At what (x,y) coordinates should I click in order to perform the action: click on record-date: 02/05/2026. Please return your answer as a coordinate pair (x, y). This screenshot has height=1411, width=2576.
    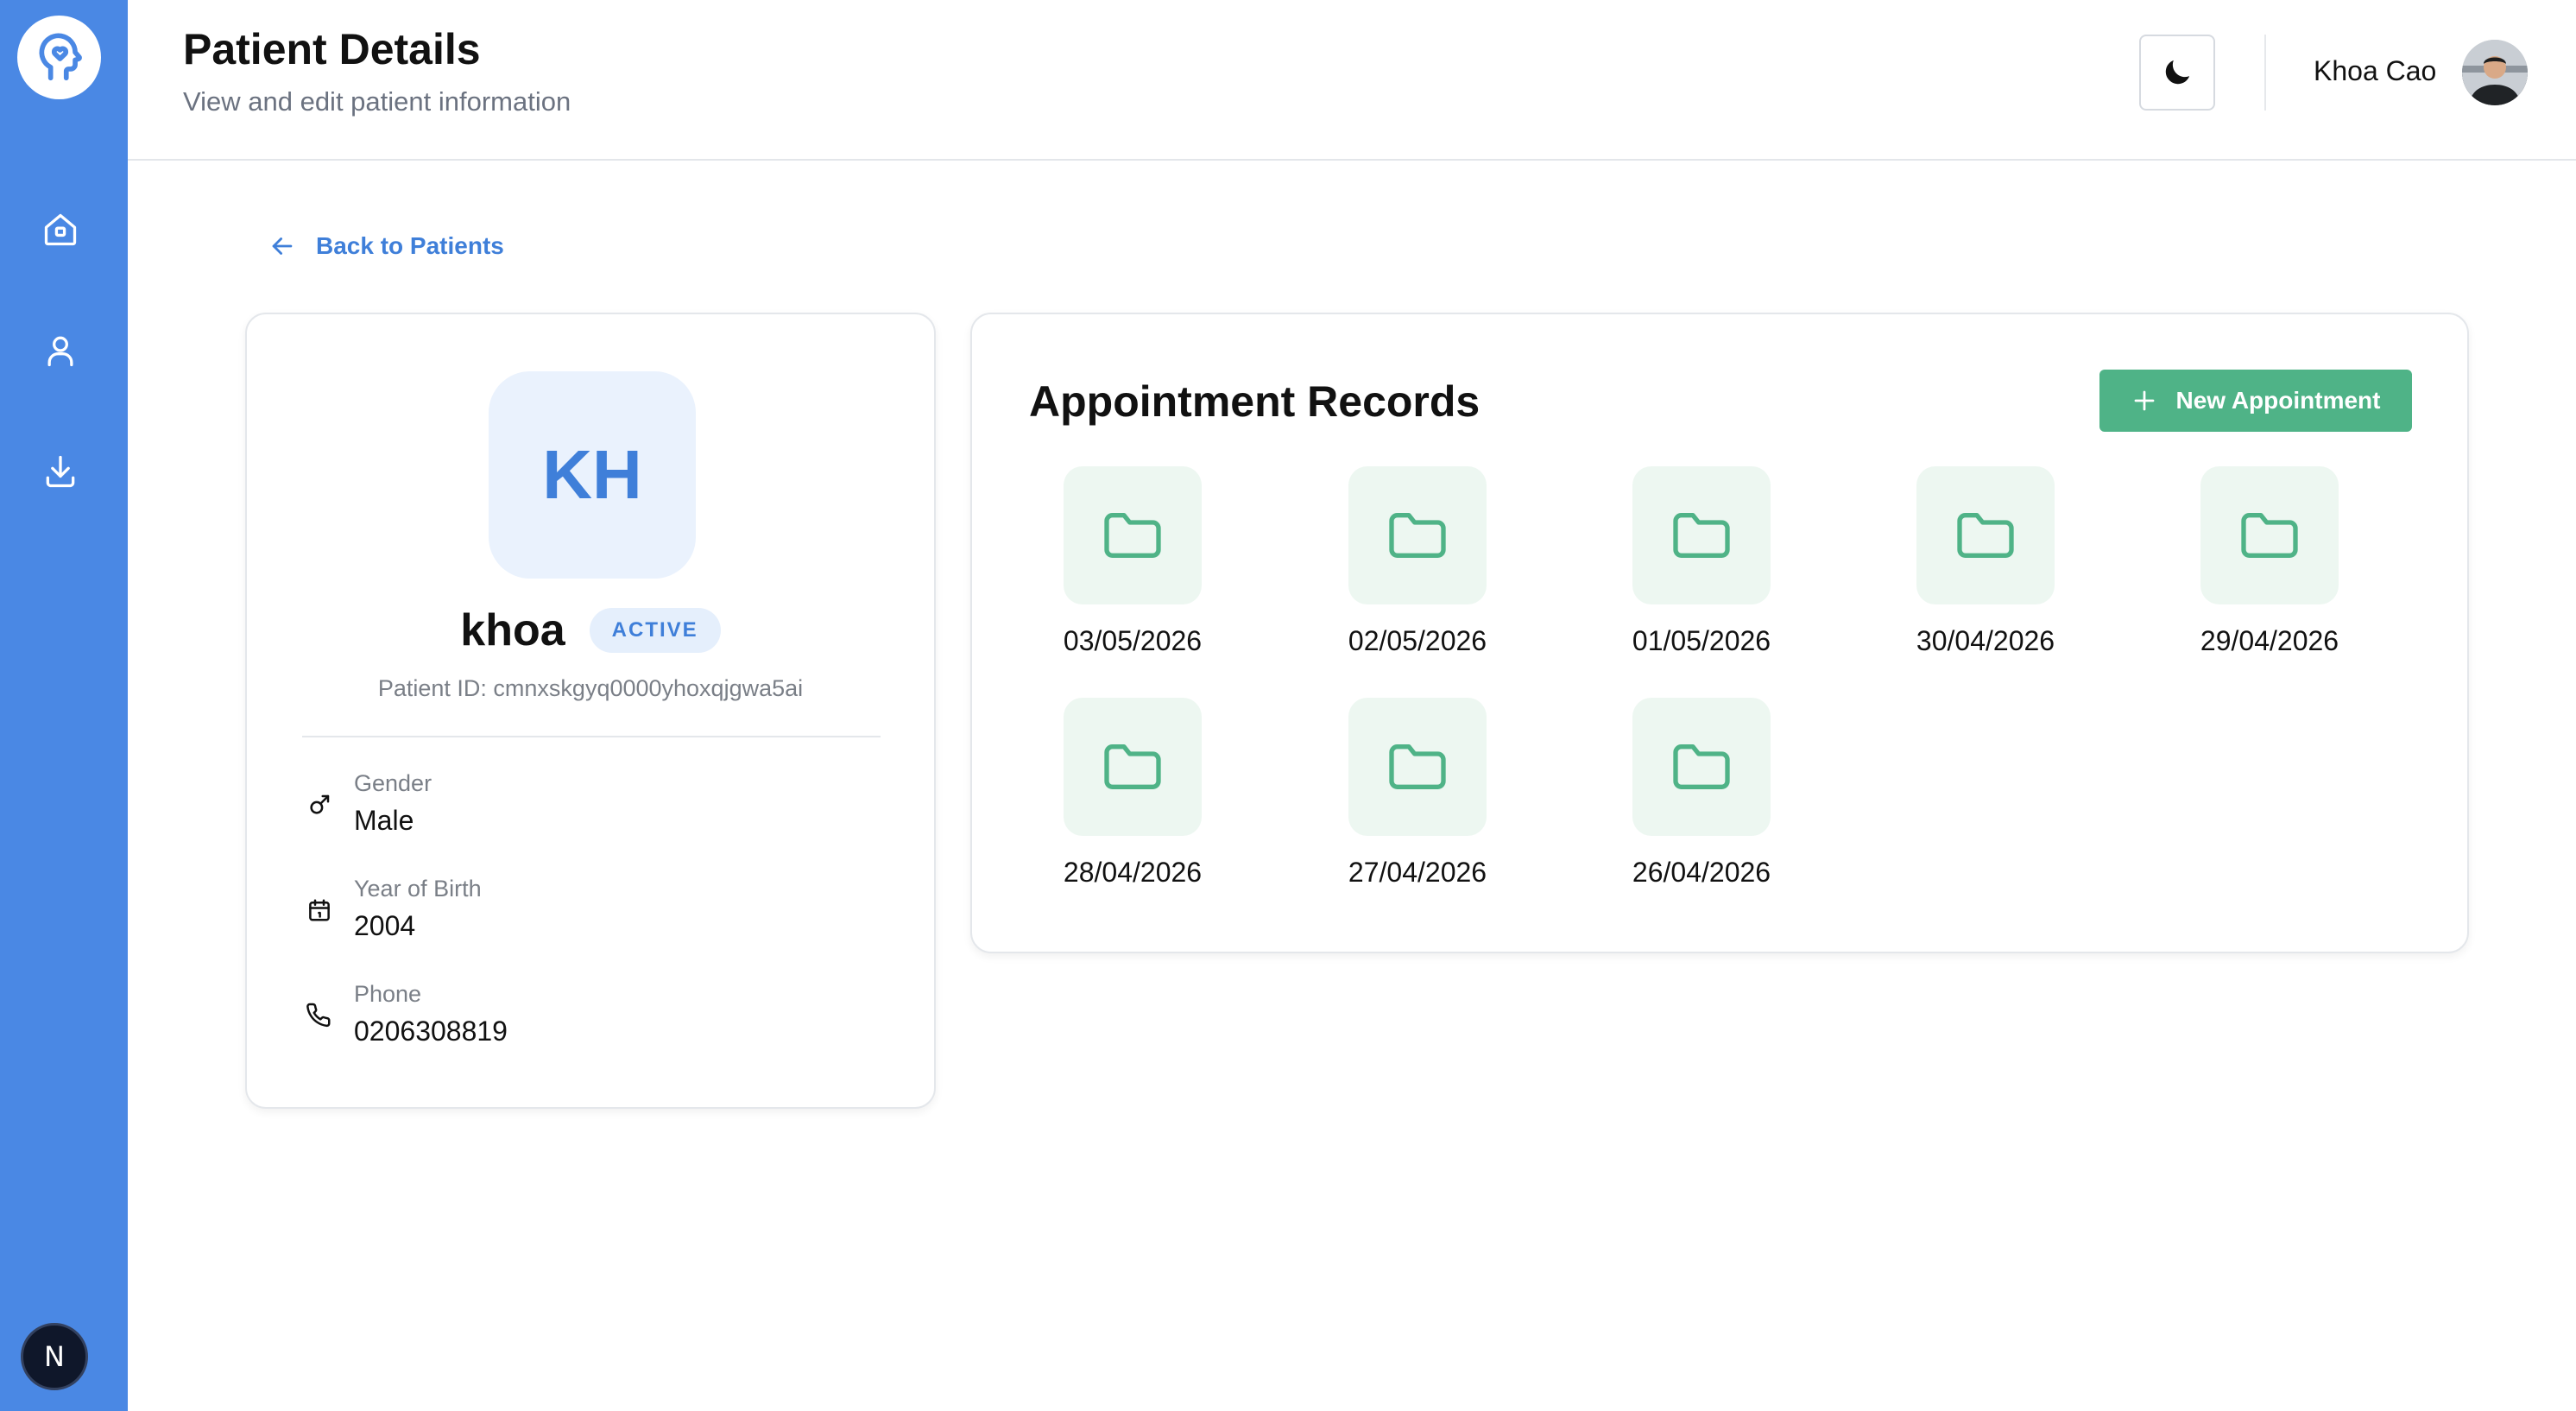
    Looking at the image, I should click on (1417, 640).